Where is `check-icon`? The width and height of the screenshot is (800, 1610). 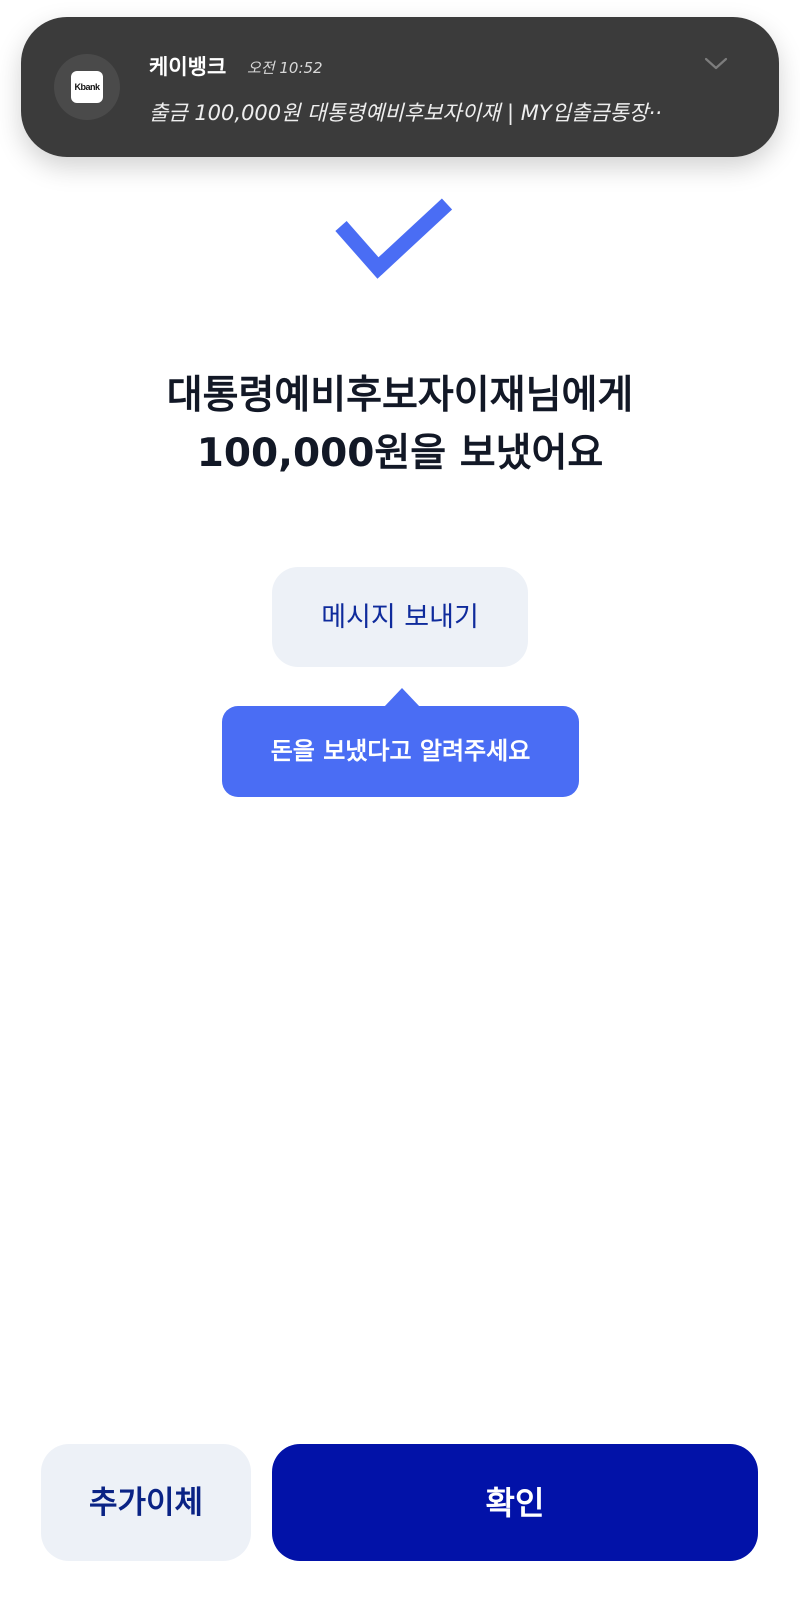 check-icon is located at coordinates (394, 238).